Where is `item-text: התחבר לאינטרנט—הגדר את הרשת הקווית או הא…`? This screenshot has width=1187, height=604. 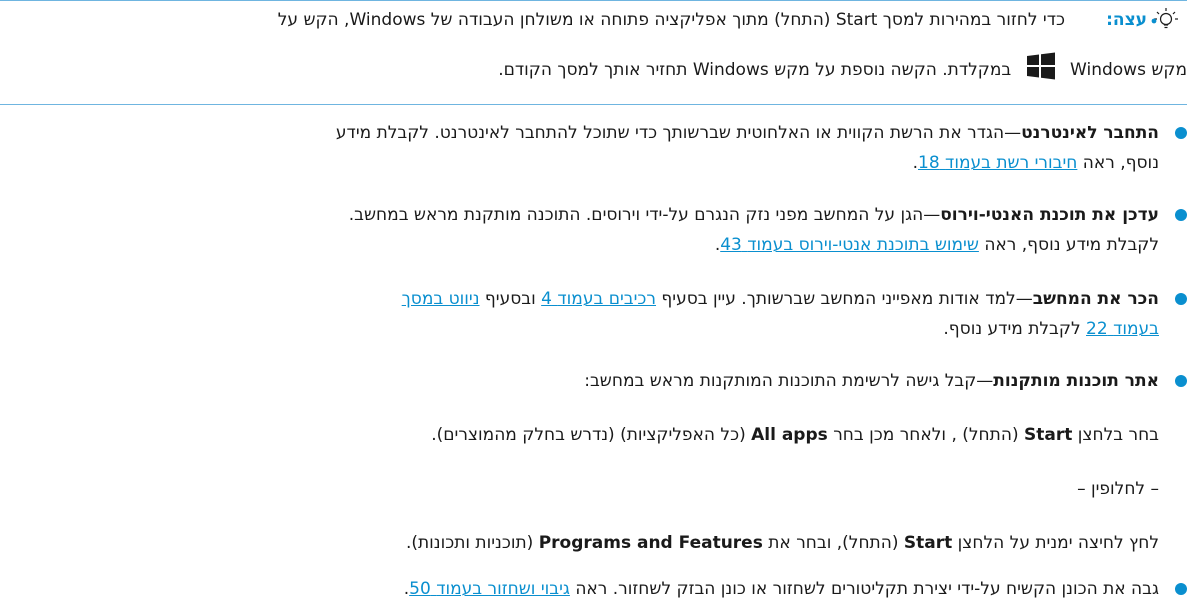
item-text: התחבר לאינטרנט—הגדר את הרשת הקווית או הא… is located at coordinates (579, 148).